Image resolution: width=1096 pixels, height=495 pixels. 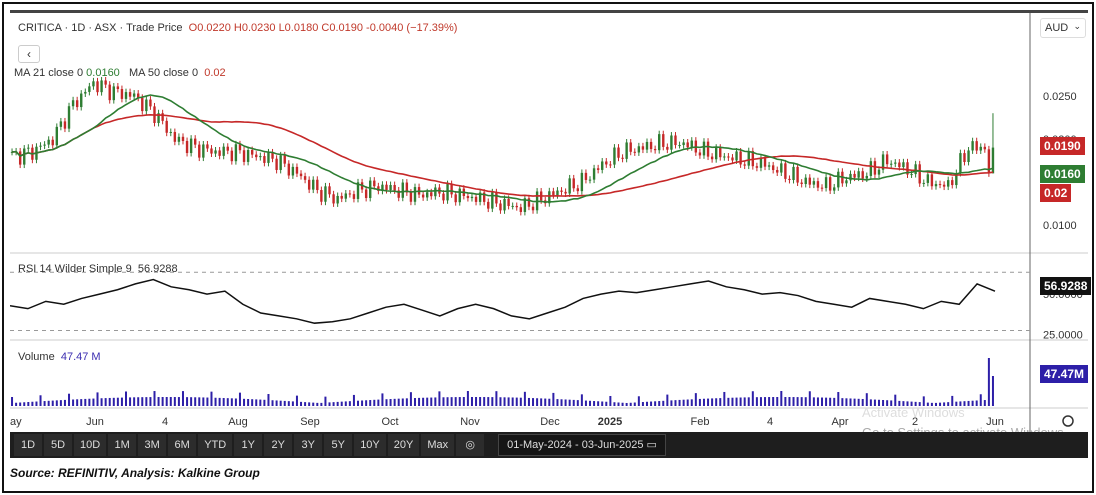 I want to click on ma21-label: MA 21 close 0, so click(x=49, y=73).